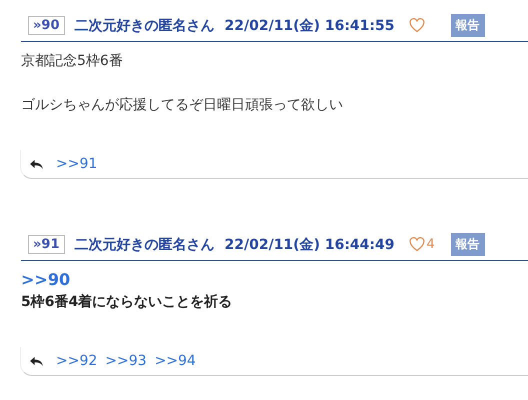  Describe the element at coordinates (309, 25) in the screenshot. I see `post-date: 22/02/11(金) 16:41:55` at that location.